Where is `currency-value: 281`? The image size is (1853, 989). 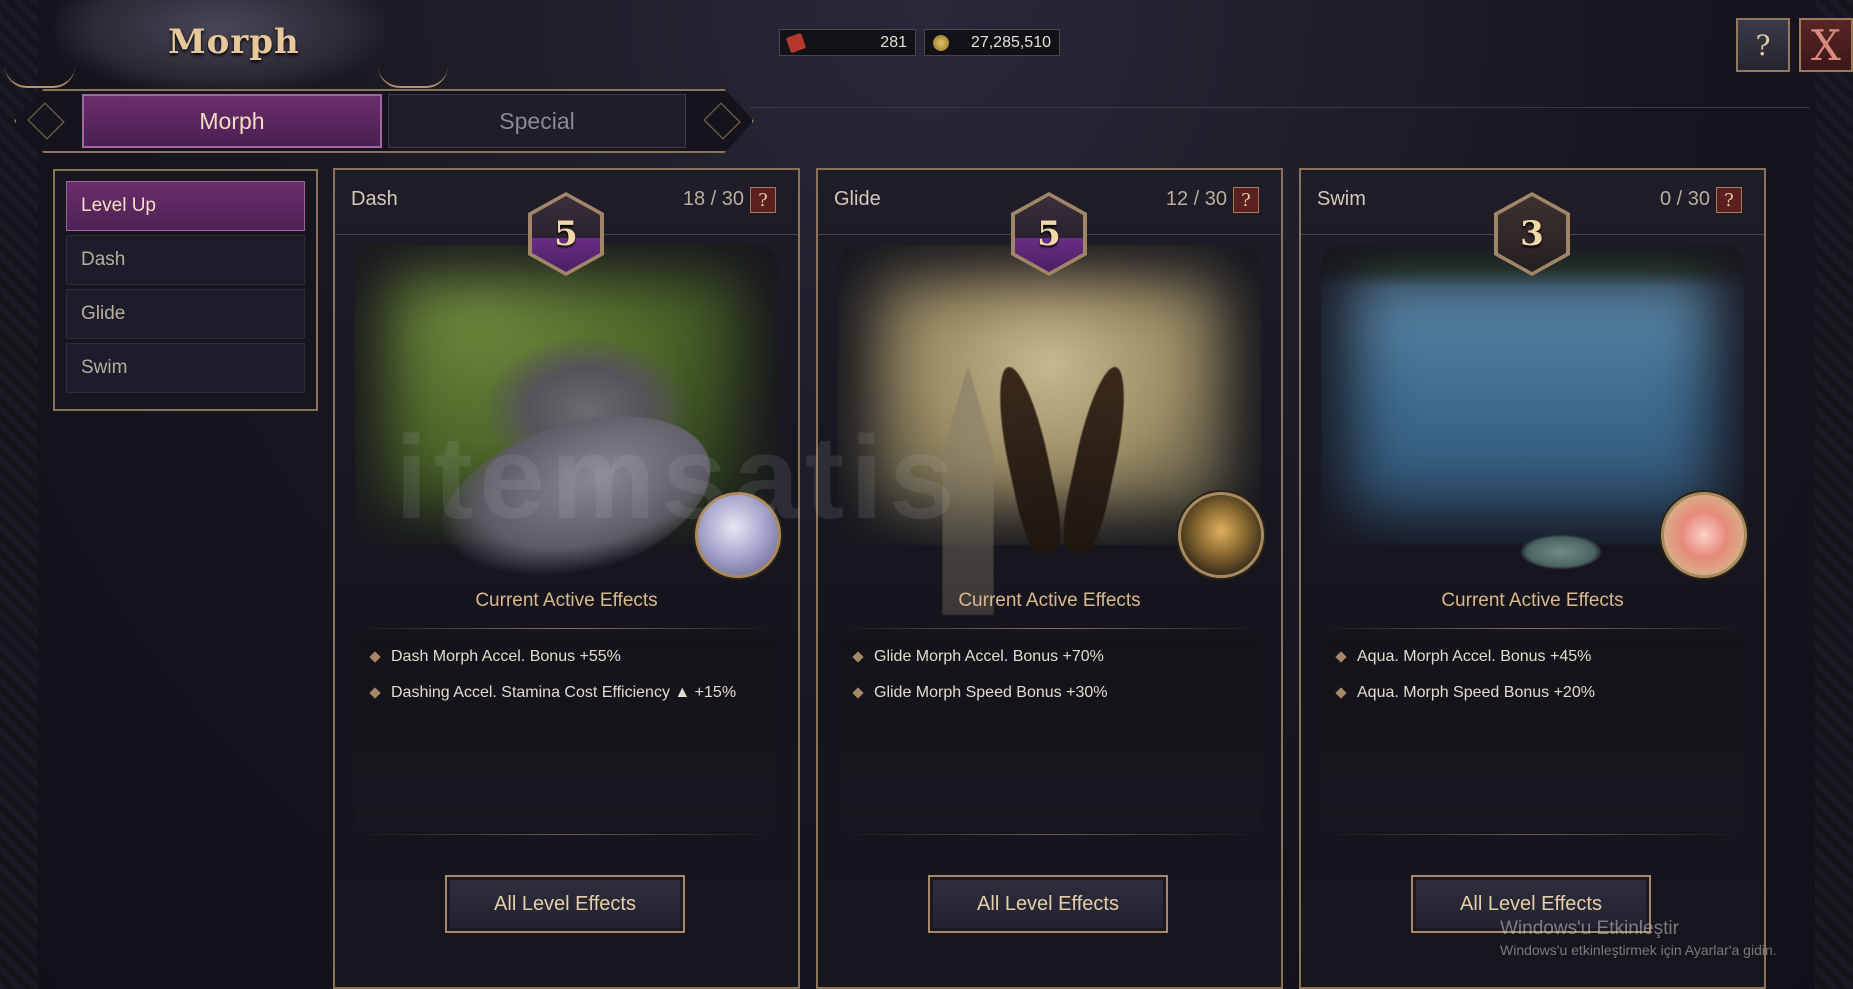 currency-value: 281 is located at coordinates (893, 42).